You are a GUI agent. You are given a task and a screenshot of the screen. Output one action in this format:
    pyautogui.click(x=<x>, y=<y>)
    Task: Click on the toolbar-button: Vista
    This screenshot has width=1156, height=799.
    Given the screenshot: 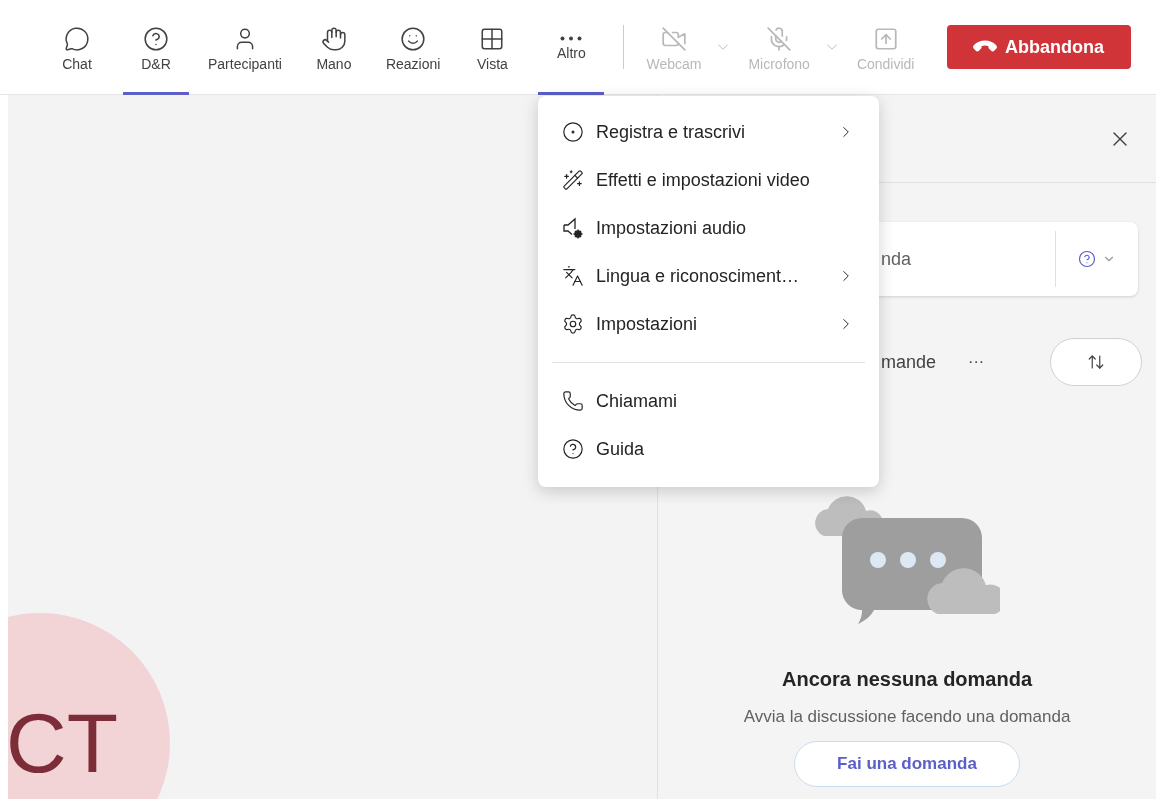 What is the action you would take?
    pyautogui.click(x=492, y=47)
    